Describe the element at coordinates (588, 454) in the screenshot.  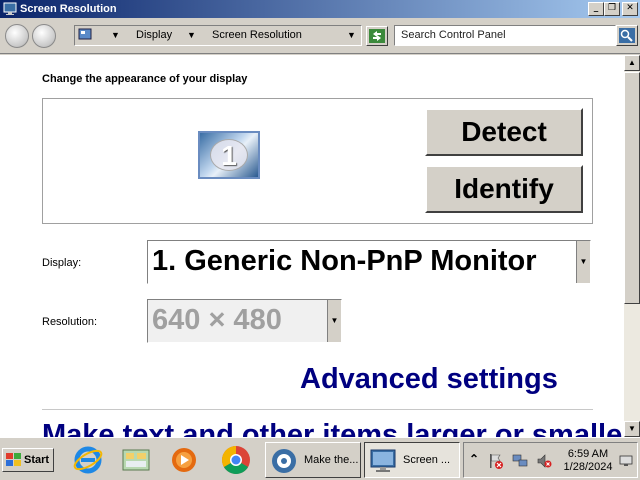
I see `clock-time: 6:59 AM` at that location.